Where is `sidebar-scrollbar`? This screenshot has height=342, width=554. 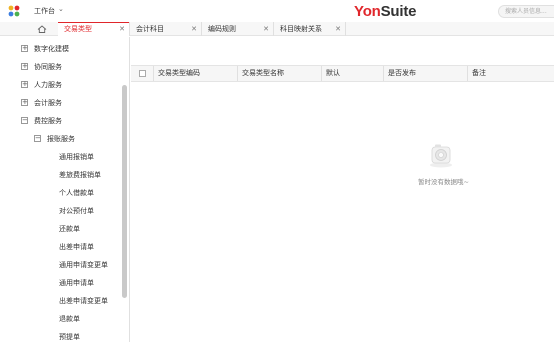 sidebar-scrollbar is located at coordinates (124, 191).